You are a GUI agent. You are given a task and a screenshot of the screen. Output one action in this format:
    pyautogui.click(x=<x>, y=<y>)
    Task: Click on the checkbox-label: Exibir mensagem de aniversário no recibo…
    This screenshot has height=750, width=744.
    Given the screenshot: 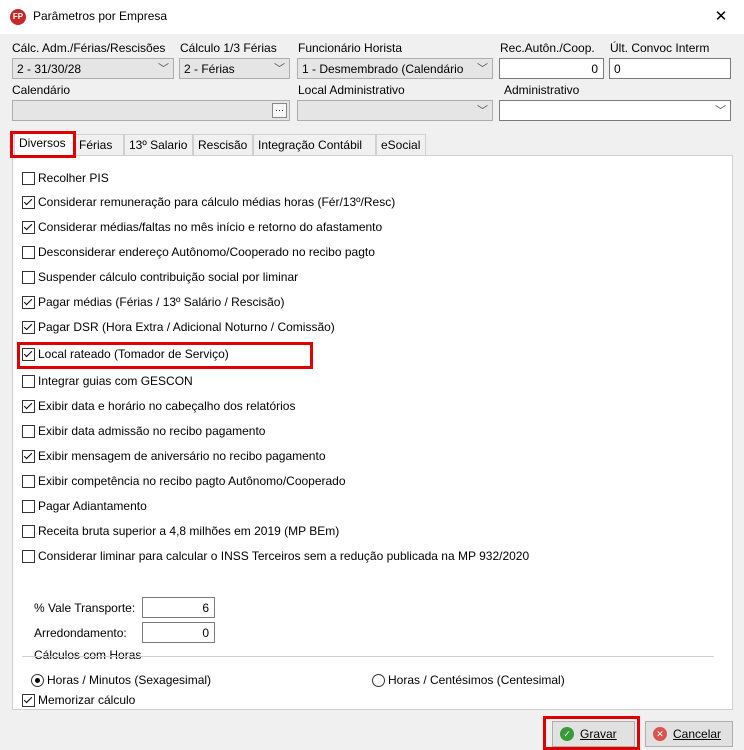 What is the action you would take?
    pyautogui.click(x=182, y=456)
    